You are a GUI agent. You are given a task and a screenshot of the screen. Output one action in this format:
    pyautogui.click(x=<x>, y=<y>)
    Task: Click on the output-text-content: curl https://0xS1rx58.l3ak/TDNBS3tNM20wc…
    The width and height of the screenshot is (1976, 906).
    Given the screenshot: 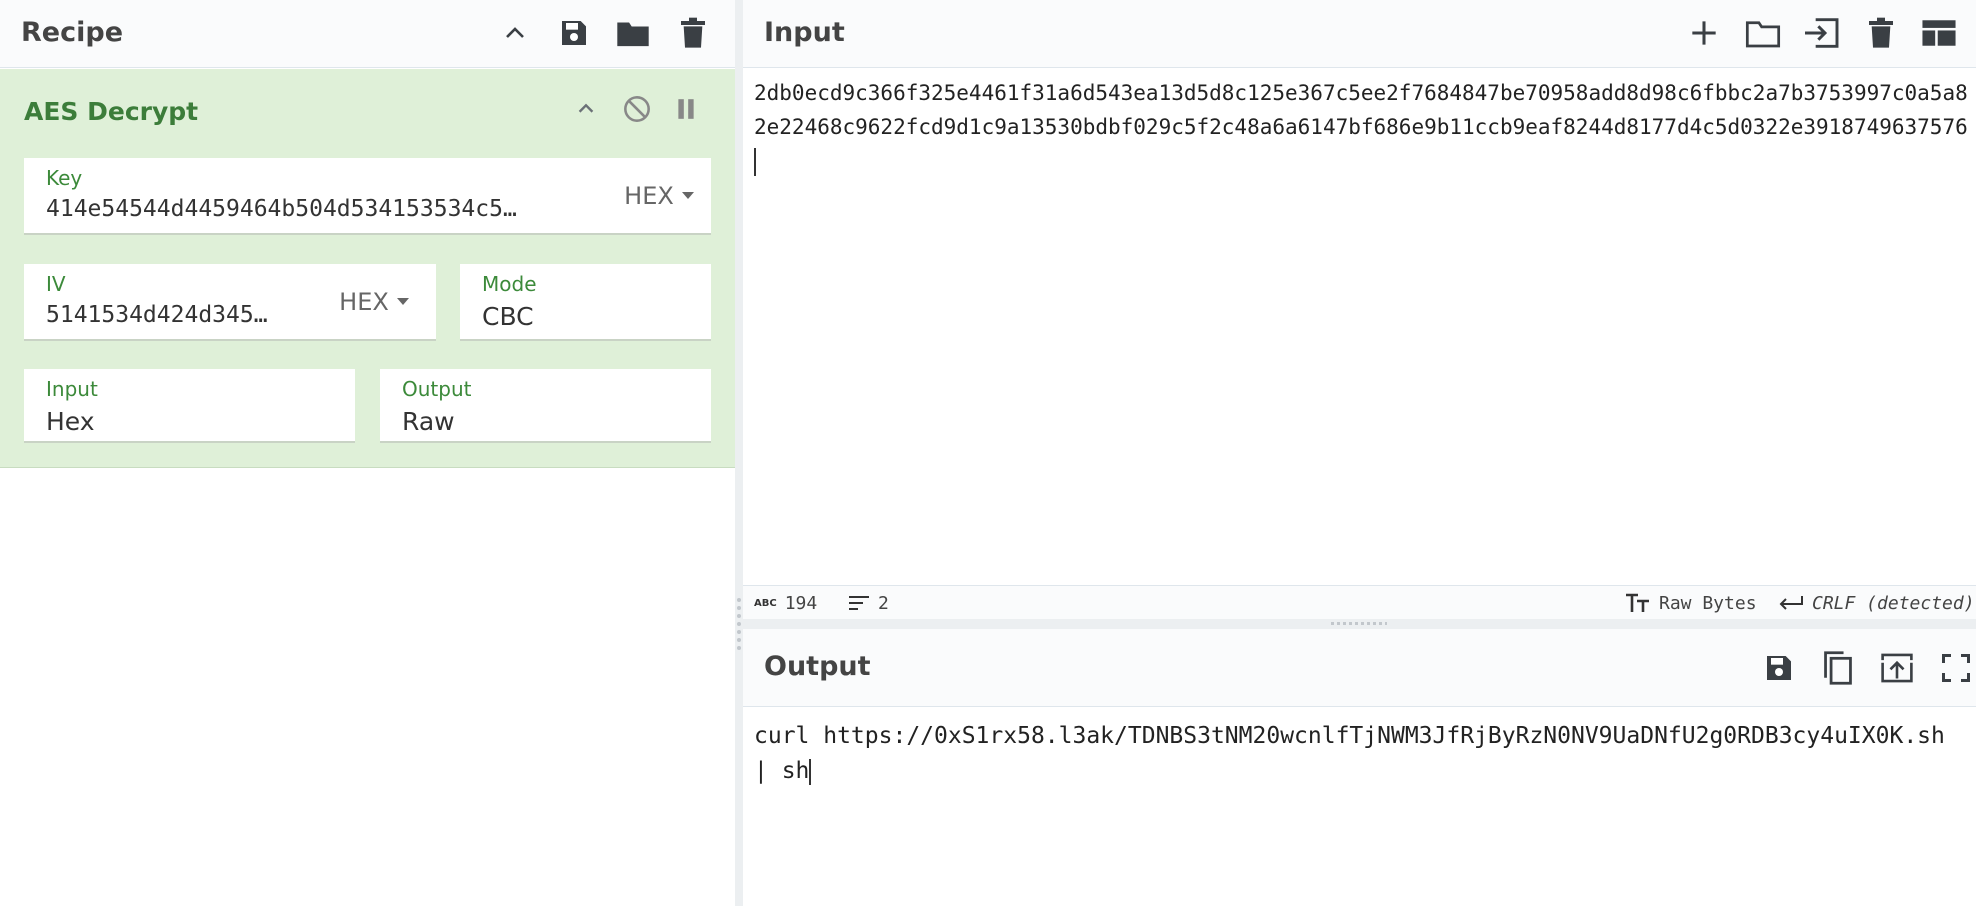 What is the action you would take?
    pyautogui.click(x=1349, y=753)
    